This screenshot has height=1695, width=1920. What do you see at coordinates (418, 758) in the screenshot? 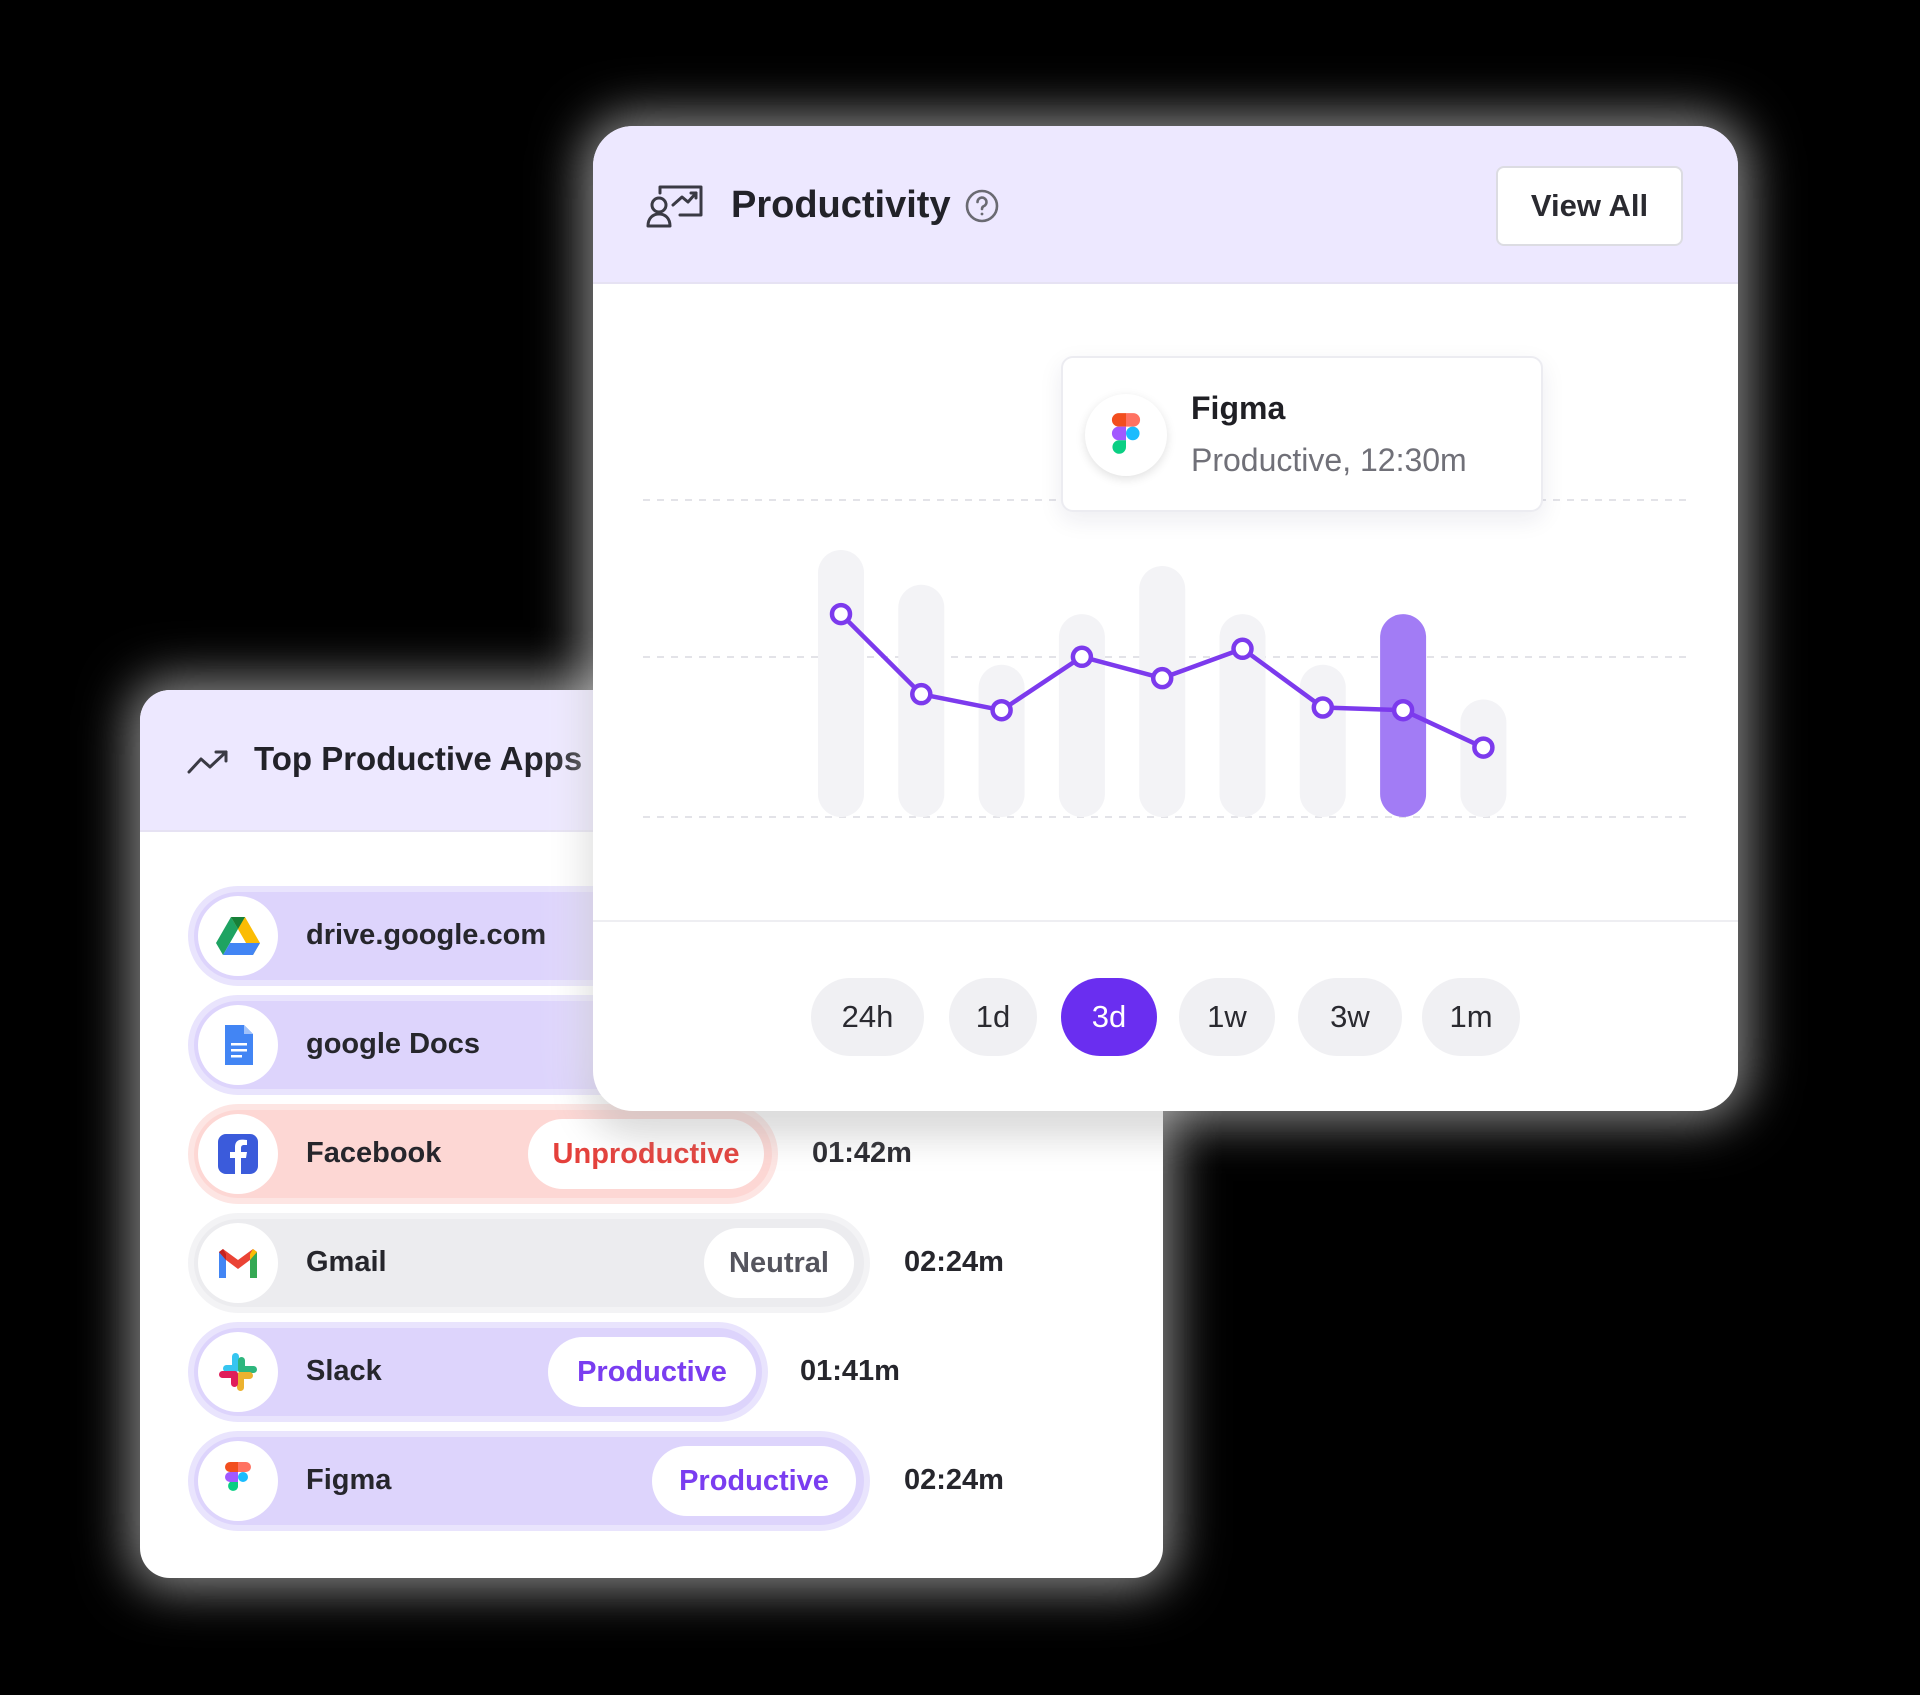
I see `top-apps-title: Top Productive Apps` at bounding box center [418, 758].